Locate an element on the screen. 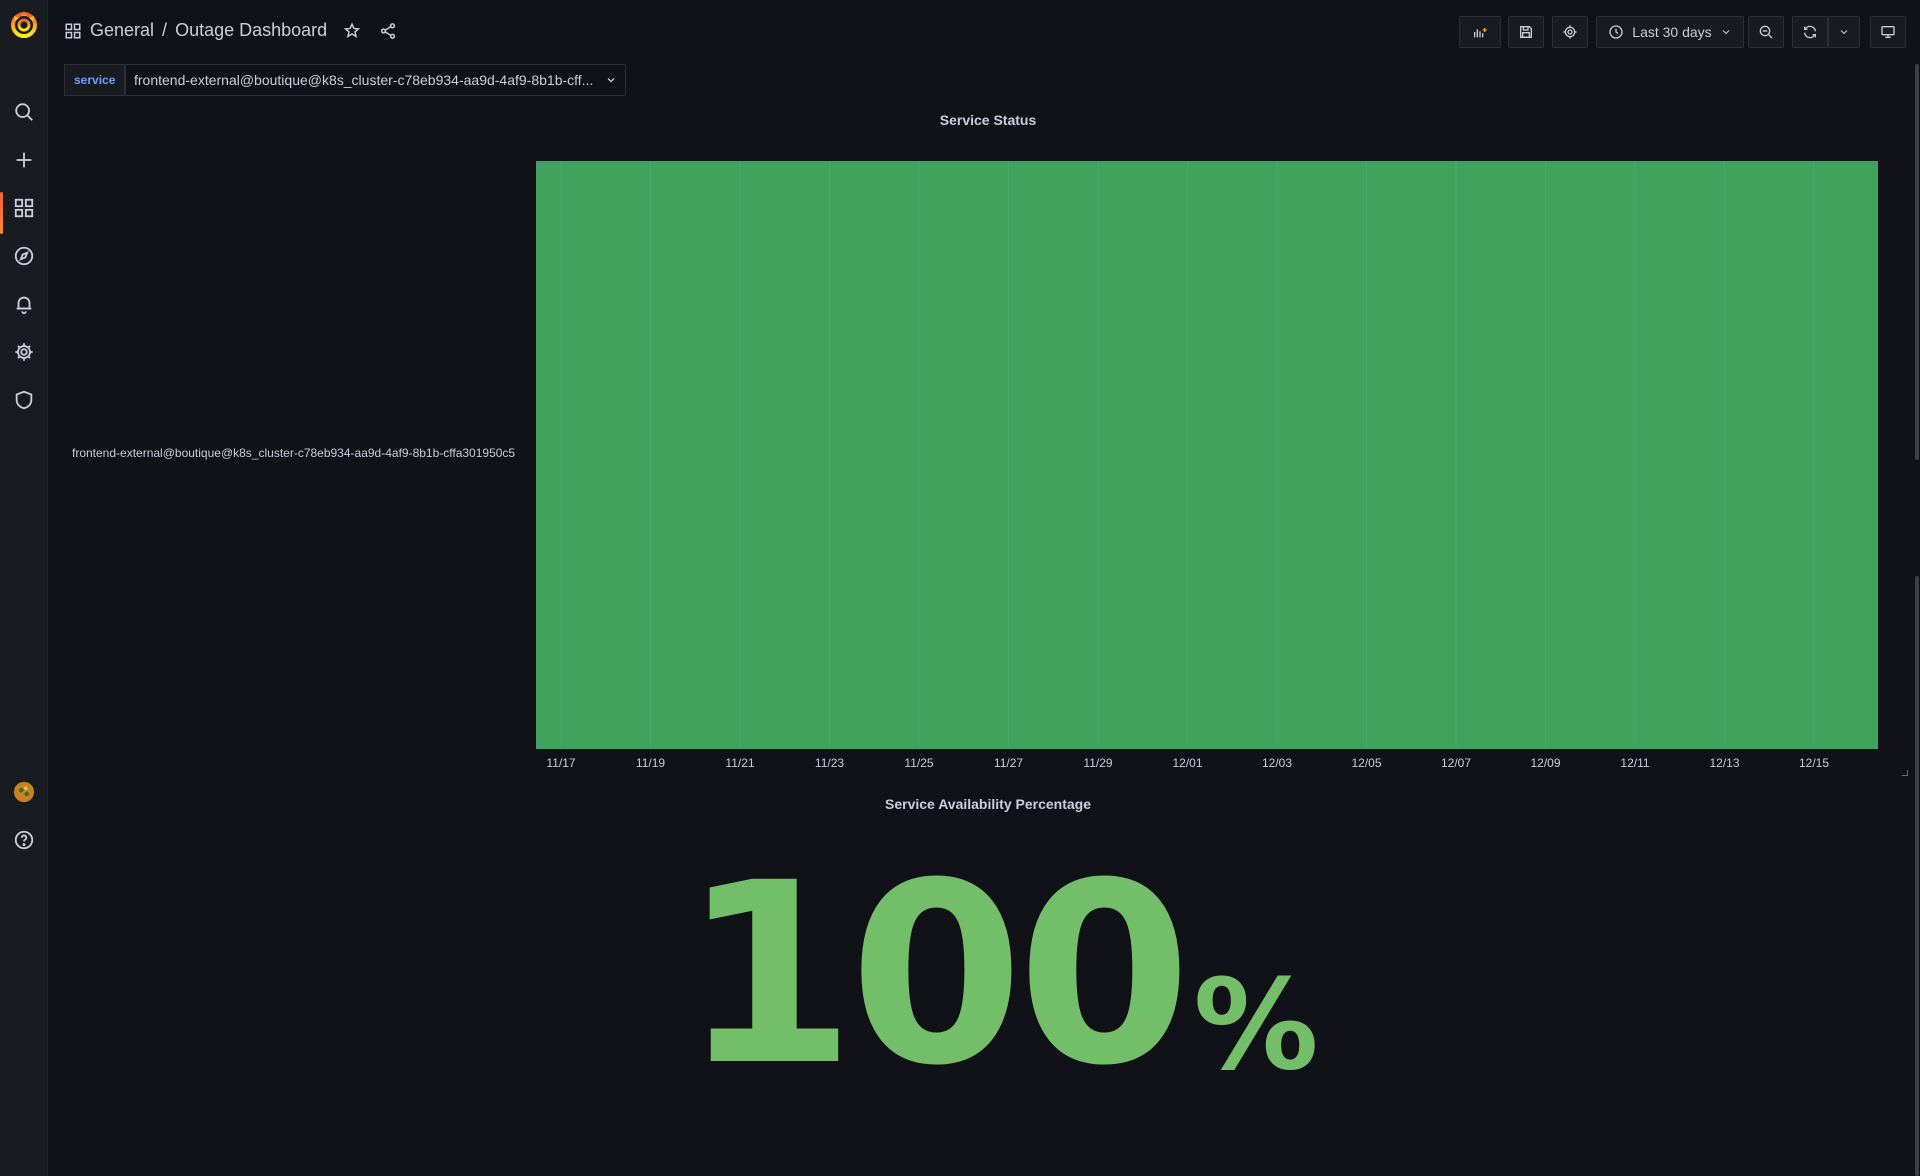  dashboard-settings-button is located at coordinates (1570, 32).